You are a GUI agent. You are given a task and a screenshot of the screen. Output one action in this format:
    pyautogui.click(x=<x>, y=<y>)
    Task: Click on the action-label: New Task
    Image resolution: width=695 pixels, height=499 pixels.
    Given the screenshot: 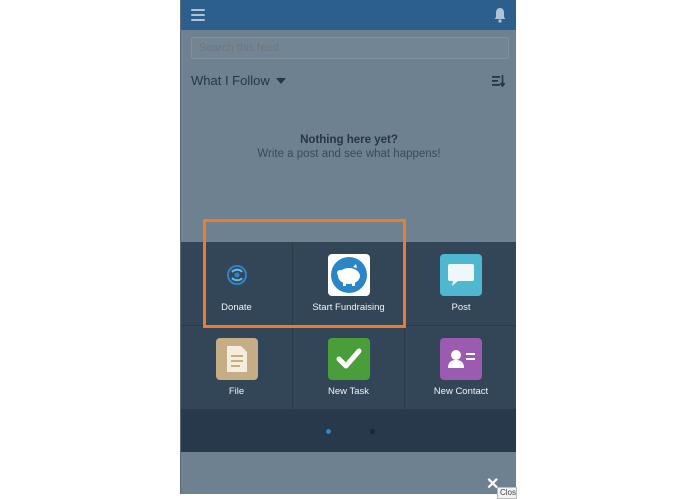 What is the action you would take?
    pyautogui.click(x=348, y=391)
    